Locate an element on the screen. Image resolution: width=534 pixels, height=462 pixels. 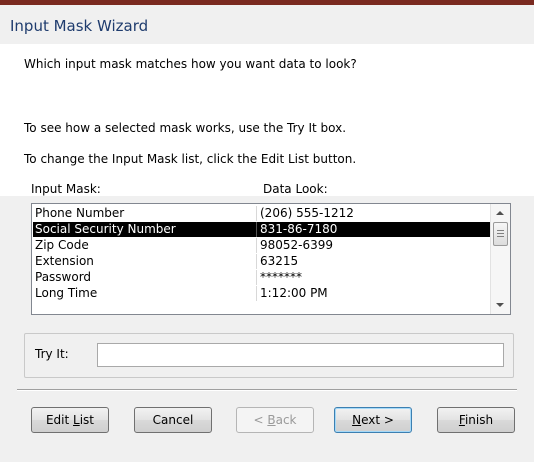
dialog-title: Input Mask Wizard is located at coordinates (79, 26).